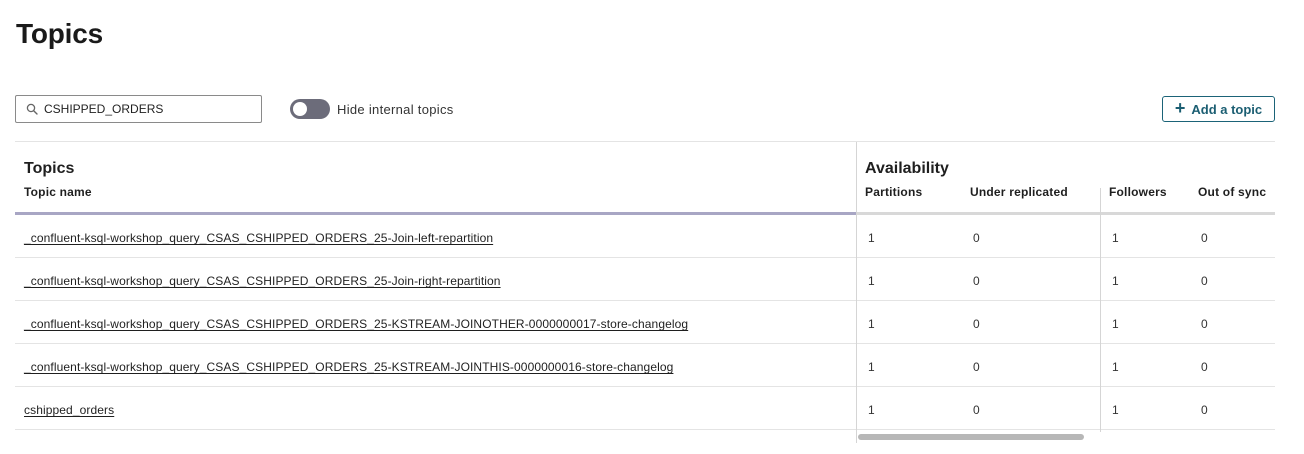 The width and height of the screenshot is (1304, 454). I want to click on search-box, so click(138, 109).